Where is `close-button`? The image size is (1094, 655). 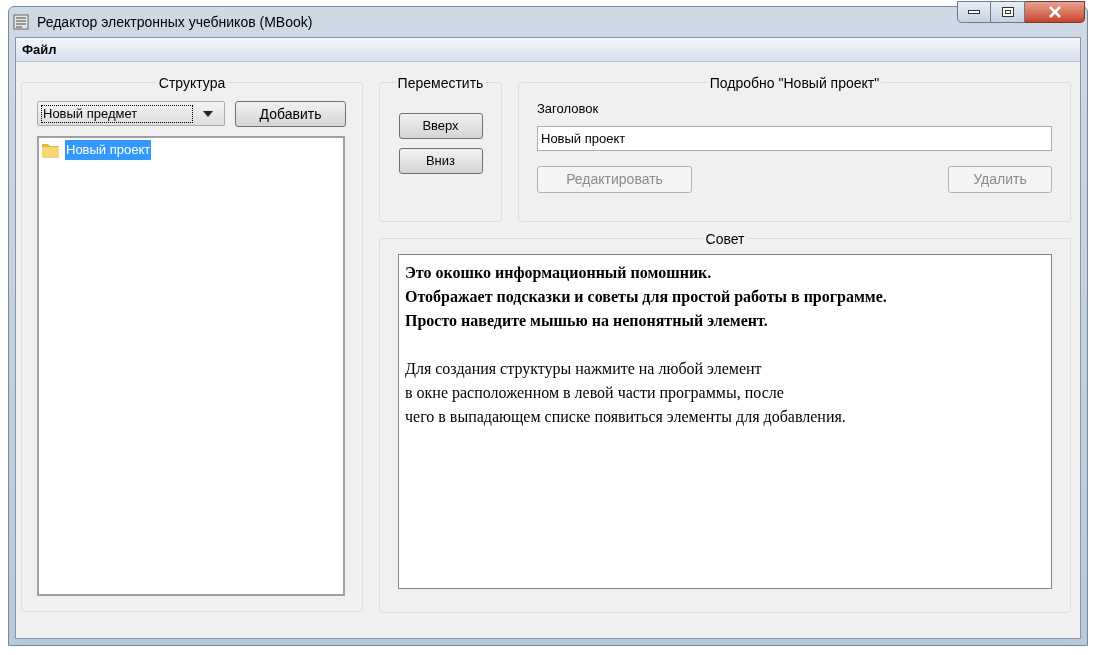 close-button is located at coordinates (1055, 12).